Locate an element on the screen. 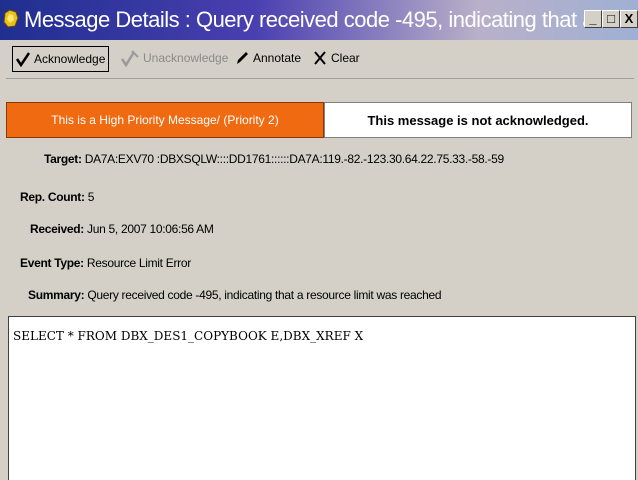 The height and width of the screenshot is (480, 638). rep-count-row: Rep. Count: 5 is located at coordinates (57, 197).